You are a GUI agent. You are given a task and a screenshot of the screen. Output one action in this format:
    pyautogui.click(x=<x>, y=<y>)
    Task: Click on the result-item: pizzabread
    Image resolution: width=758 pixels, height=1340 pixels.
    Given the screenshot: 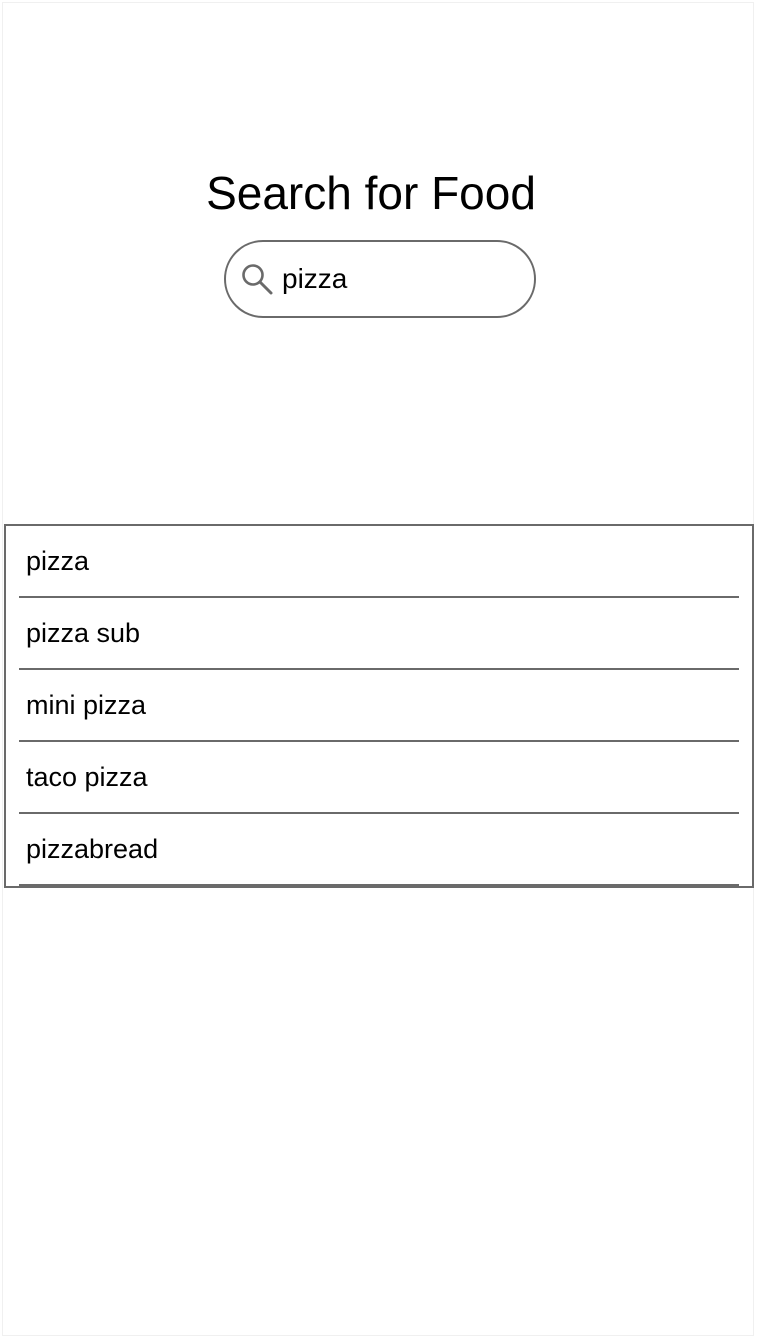 What is the action you would take?
    pyautogui.click(x=379, y=850)
    